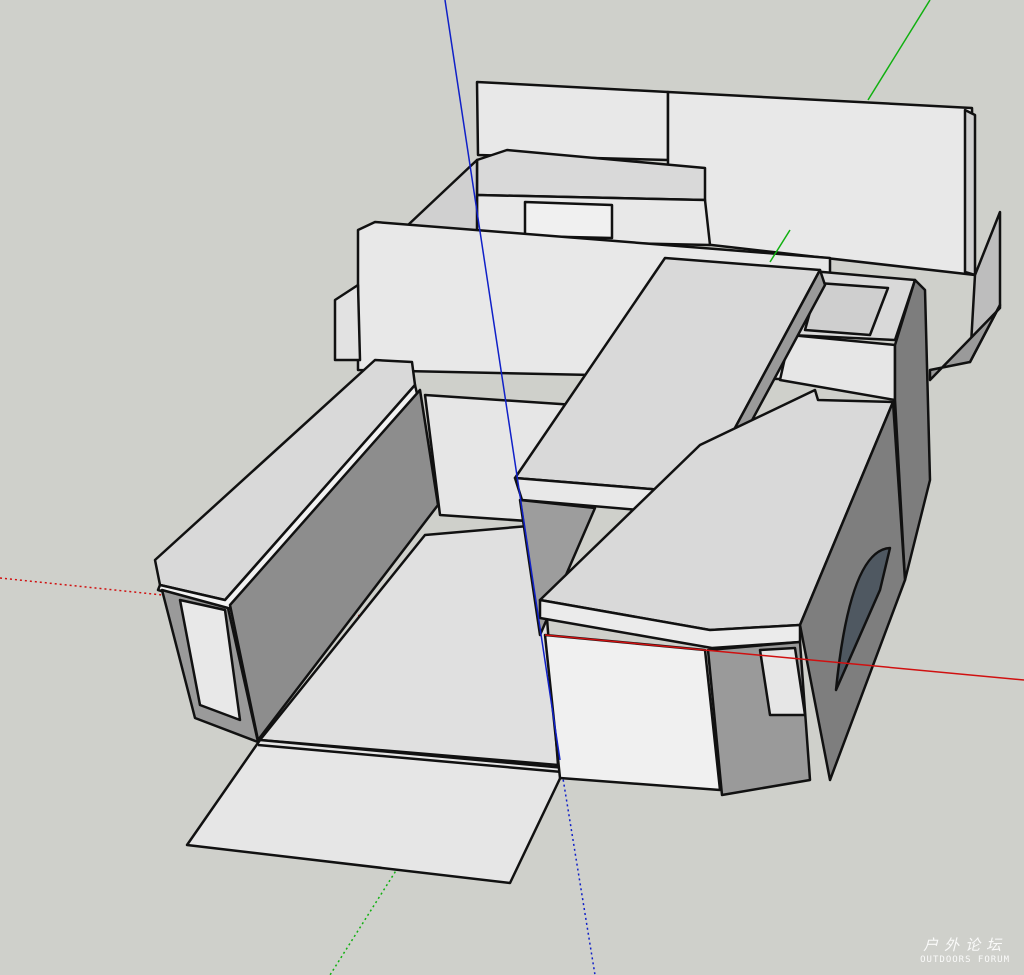  Describe the element at coordinates (632, 712) in the screenshot. I see `right-bench-base` at that location.